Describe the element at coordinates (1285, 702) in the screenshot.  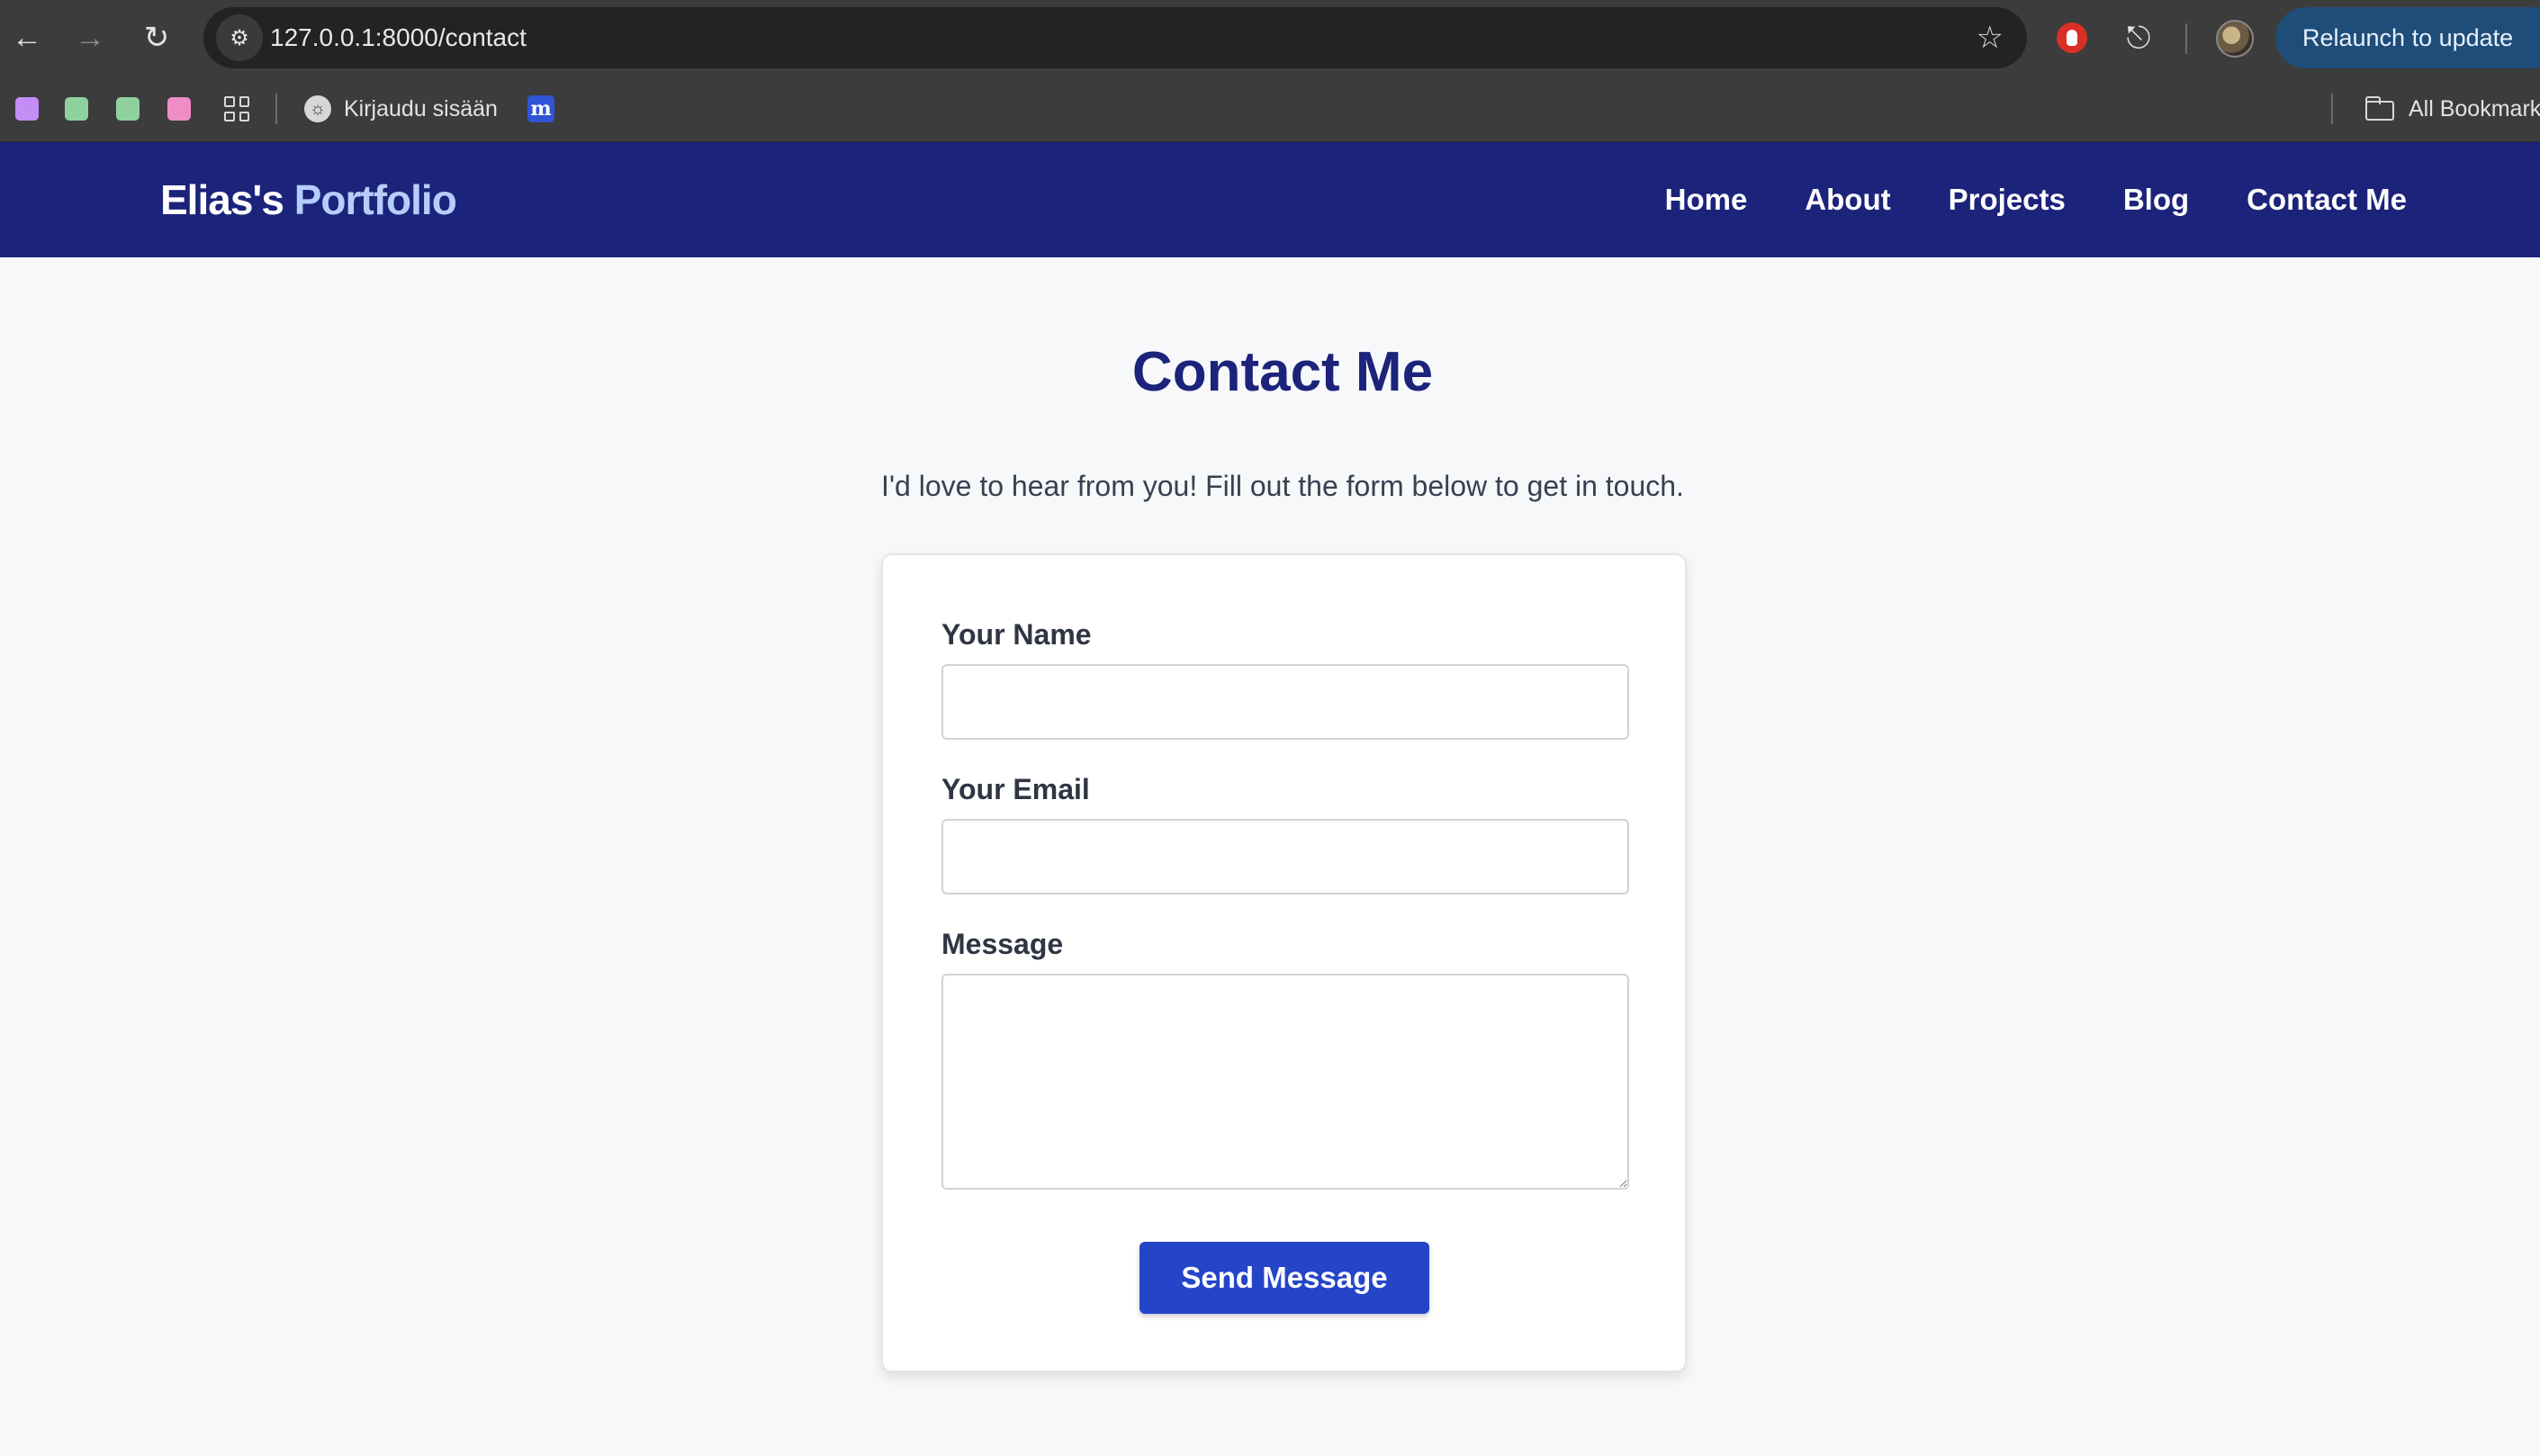
I see `name-field` at that location.